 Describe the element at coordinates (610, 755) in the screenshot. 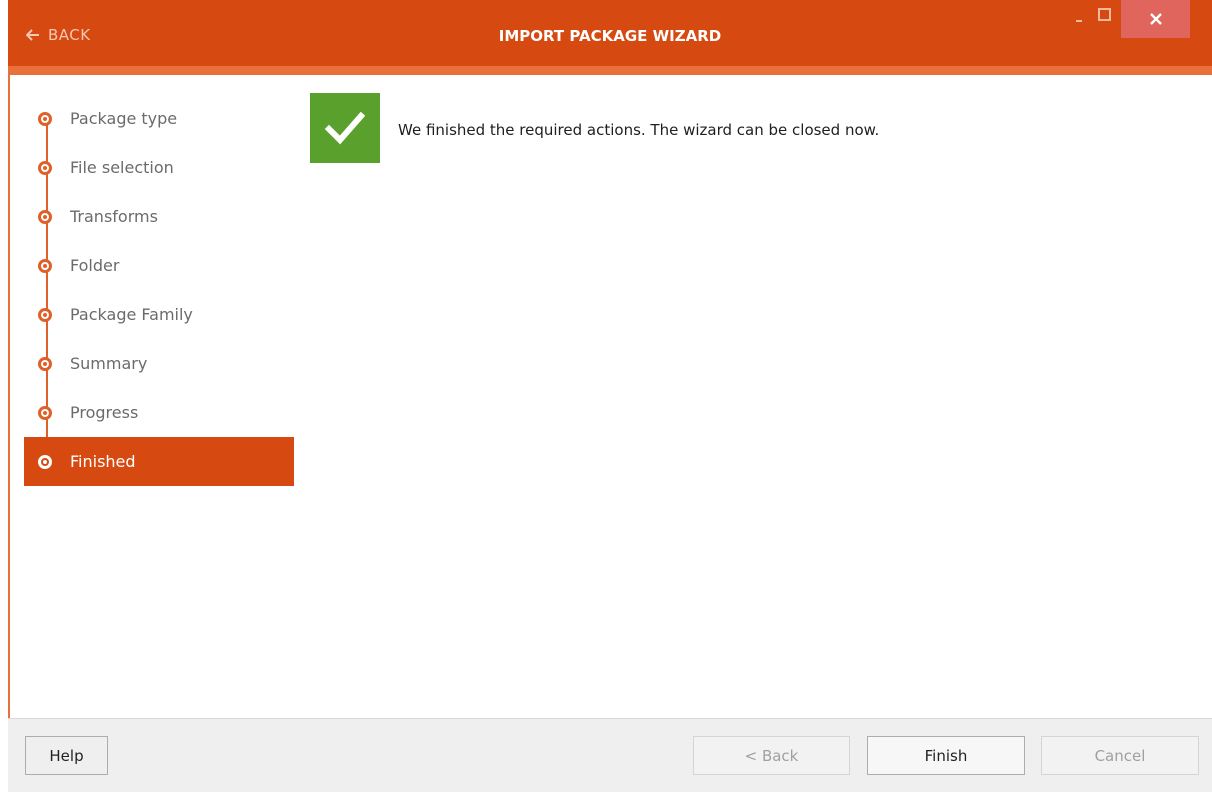

I see `footer-bar: Help < Back Finish Cancel` at that location.